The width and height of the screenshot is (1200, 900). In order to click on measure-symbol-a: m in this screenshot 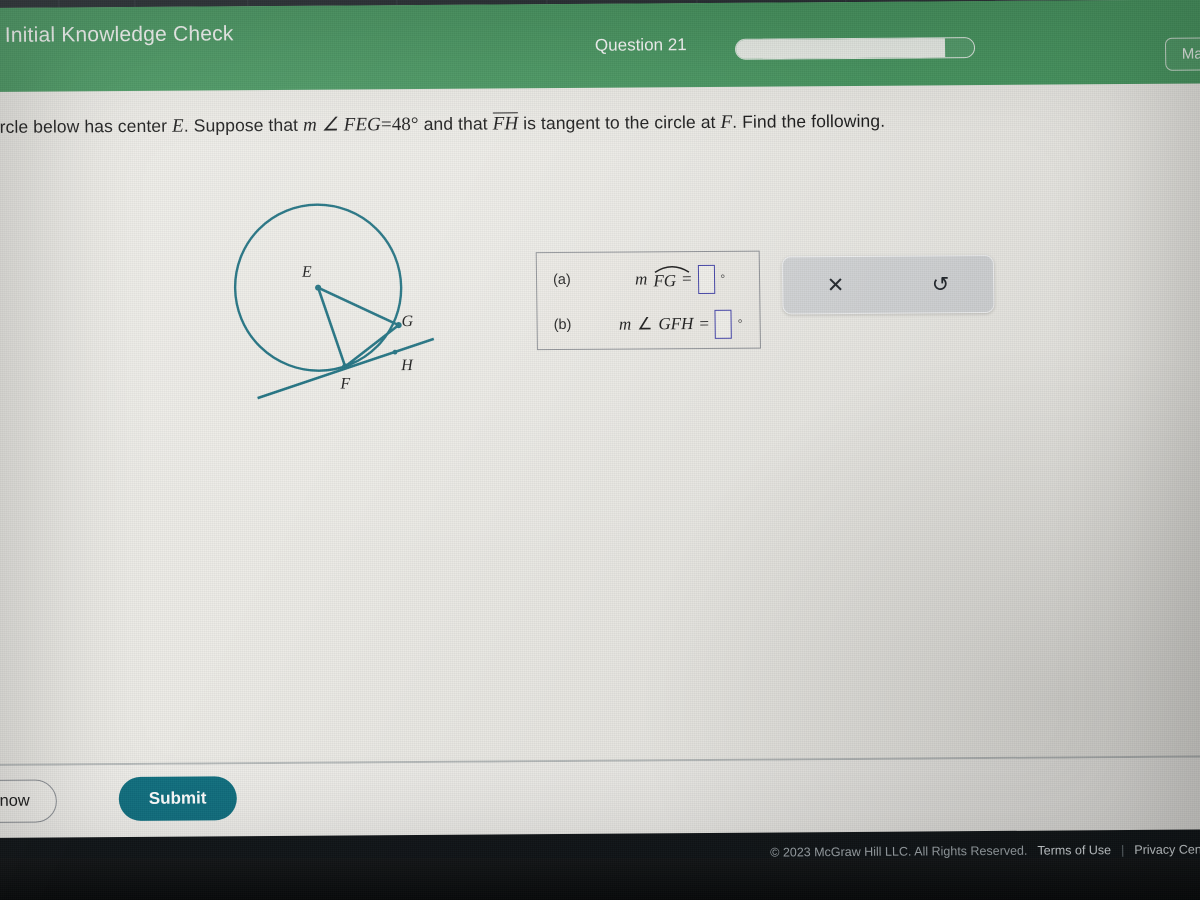, I will do `click(641, 279)`.